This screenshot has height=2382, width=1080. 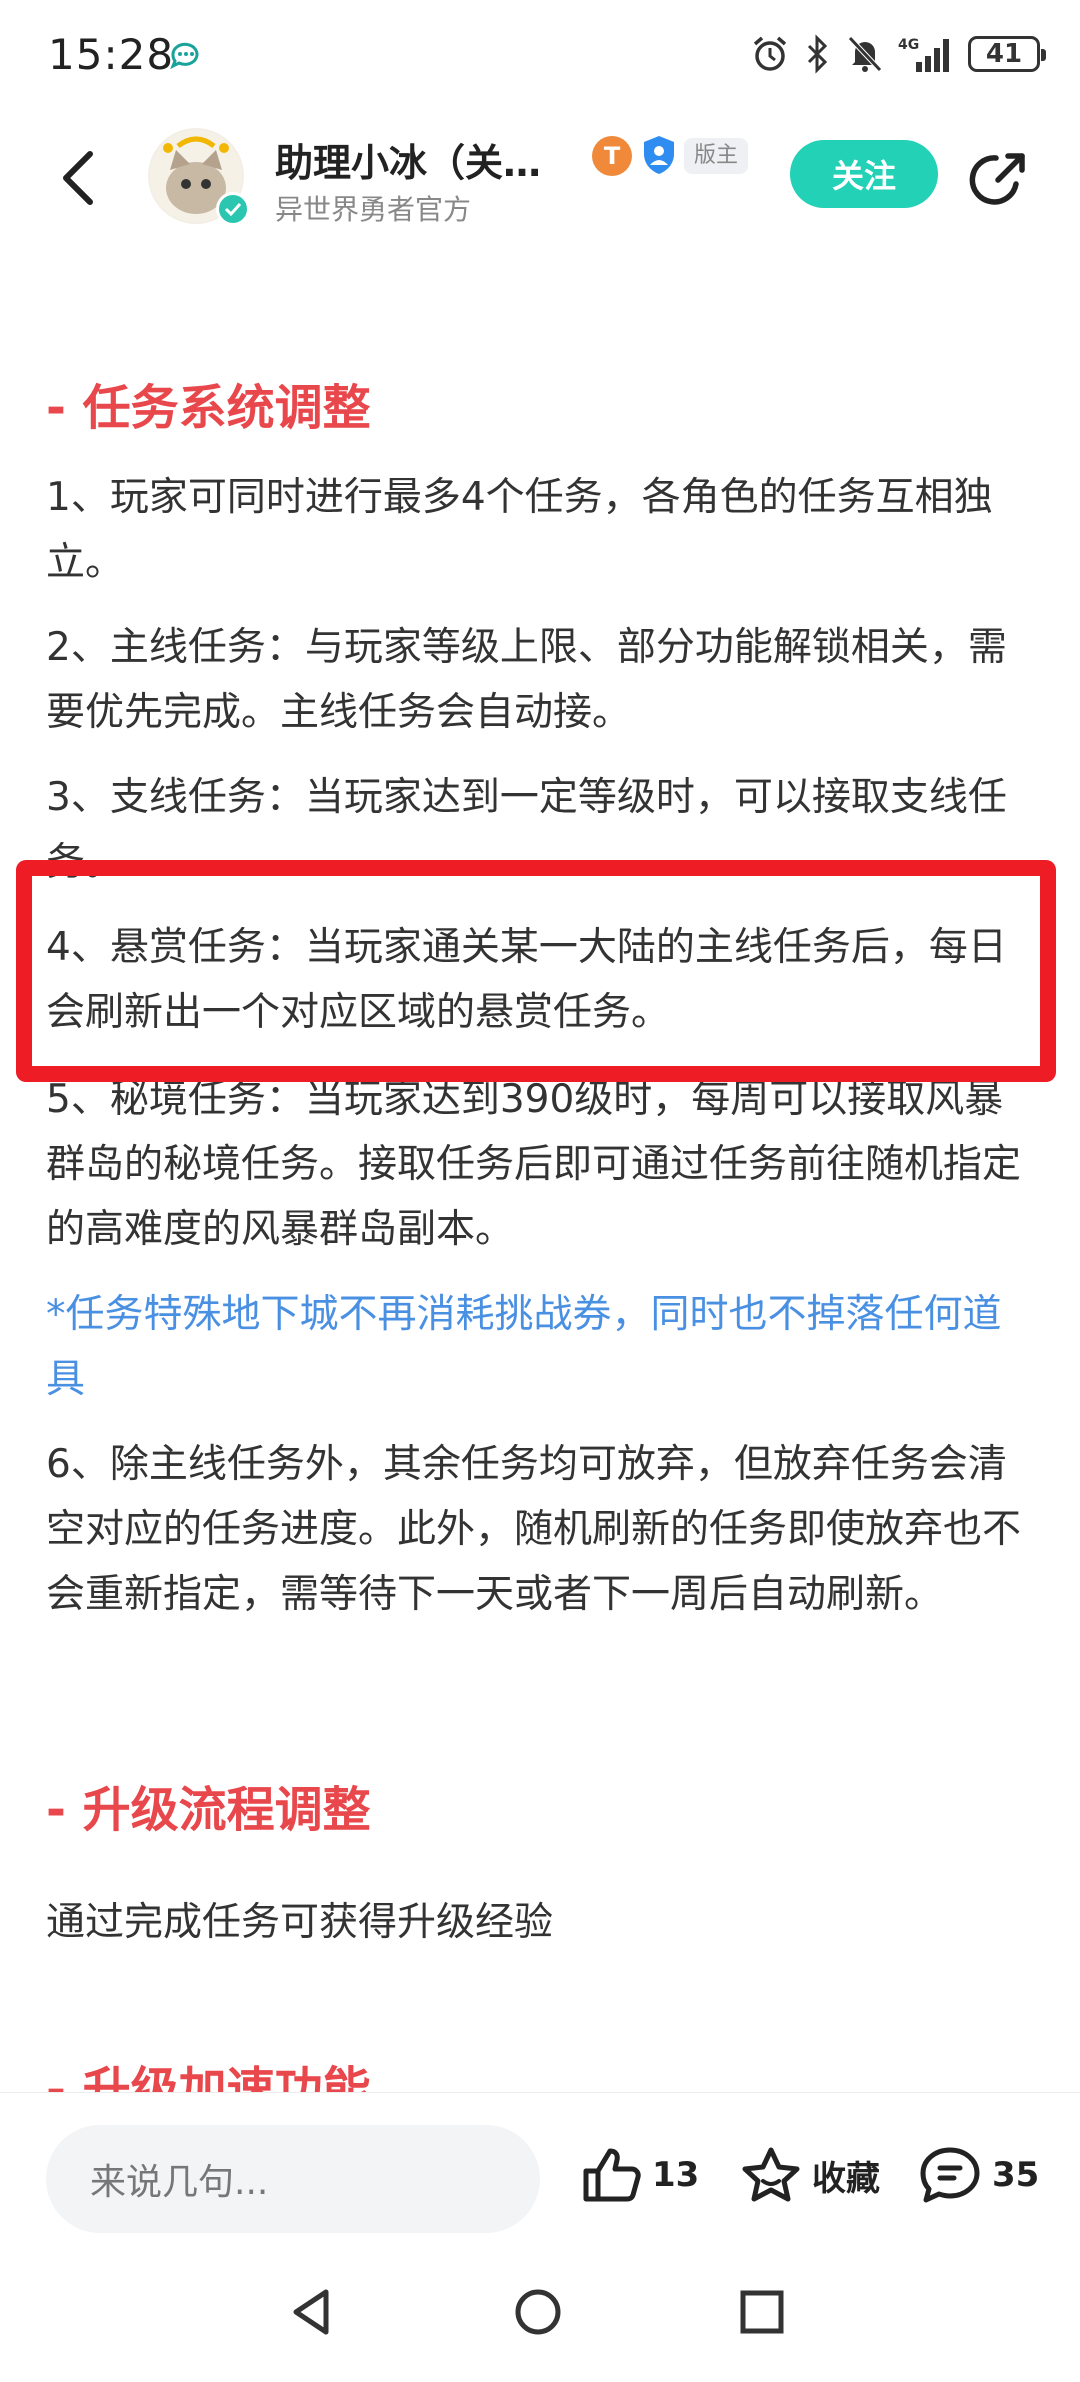 I want to click on post-header: 助理小冰（关… 异世界勇者官方 T 版主 关注, so click(x=540, y=178).